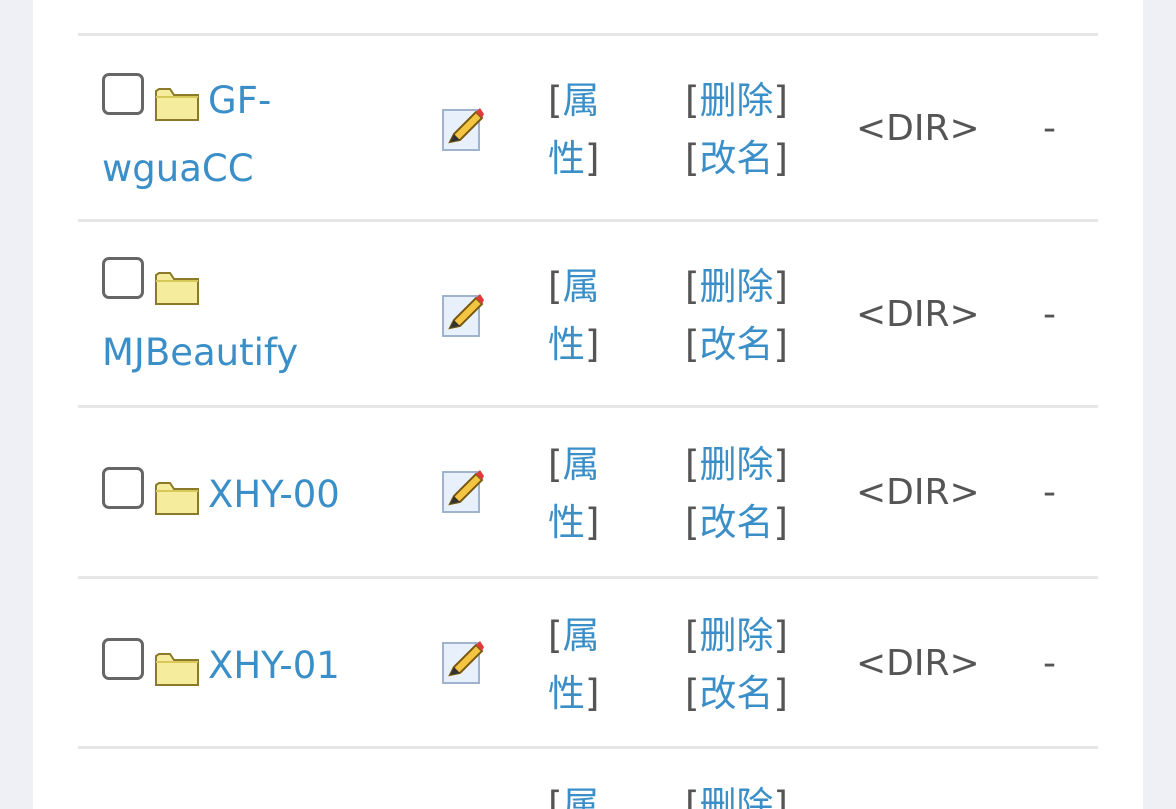 The width and height of the screenshot is (1176, 809). Describe the element at coordinates (274, 494) in the screenshot. I see `folder-name-link: XHY-00` at that location.